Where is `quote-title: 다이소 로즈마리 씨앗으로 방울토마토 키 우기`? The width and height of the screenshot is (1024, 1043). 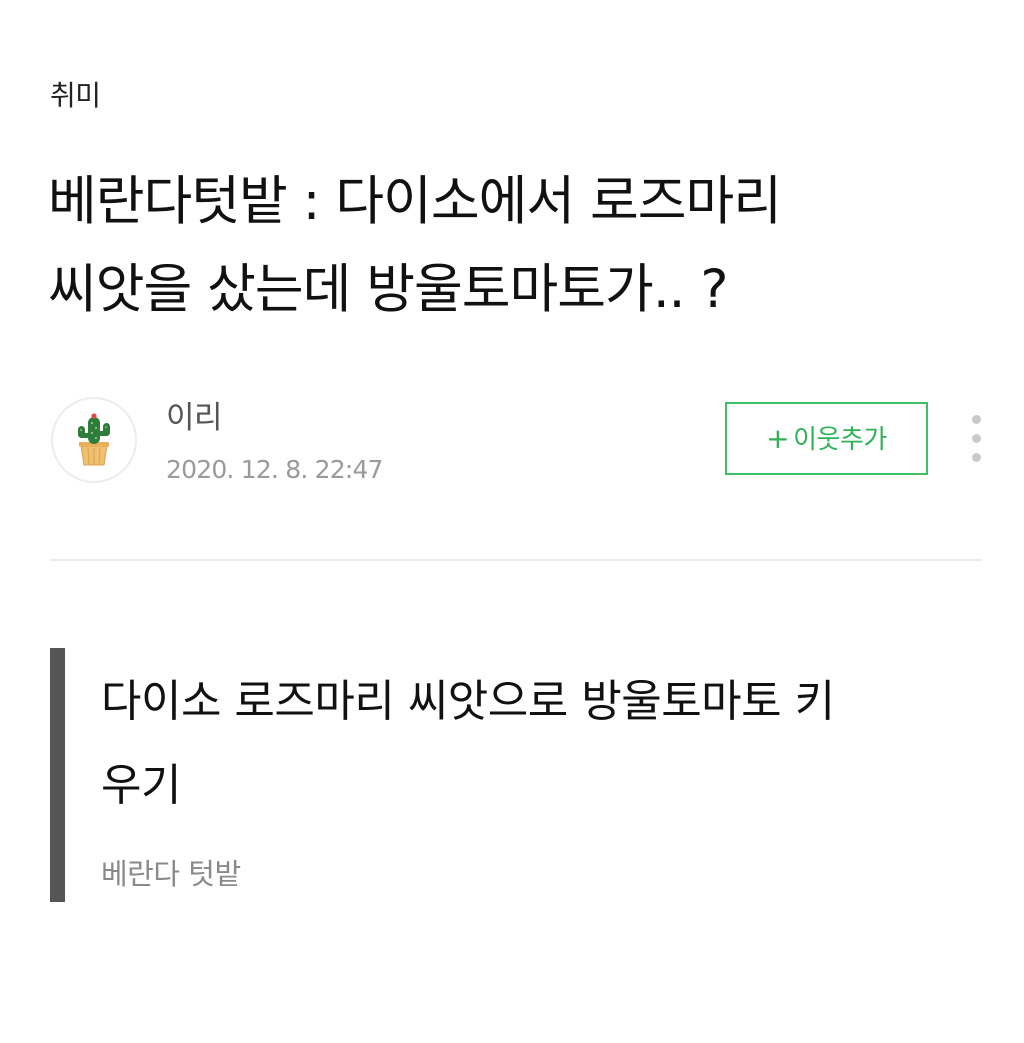
quote-title: 다이소 로즈마리 씨앗으로 방울토마토 키 우기 is located at coordinates (531, 744).